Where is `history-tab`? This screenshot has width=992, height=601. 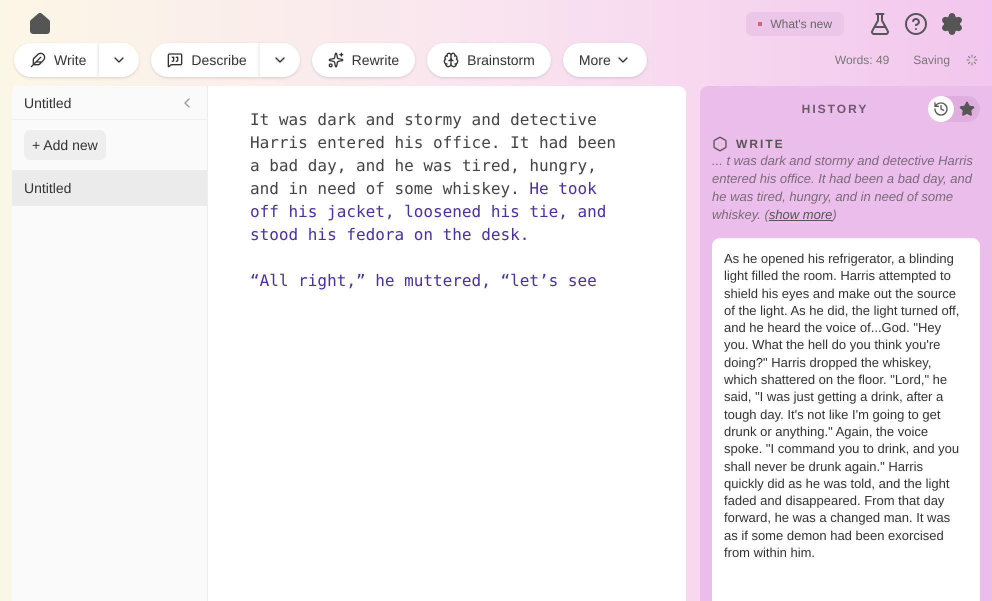
history-tab is located at coordinates (941, 109).